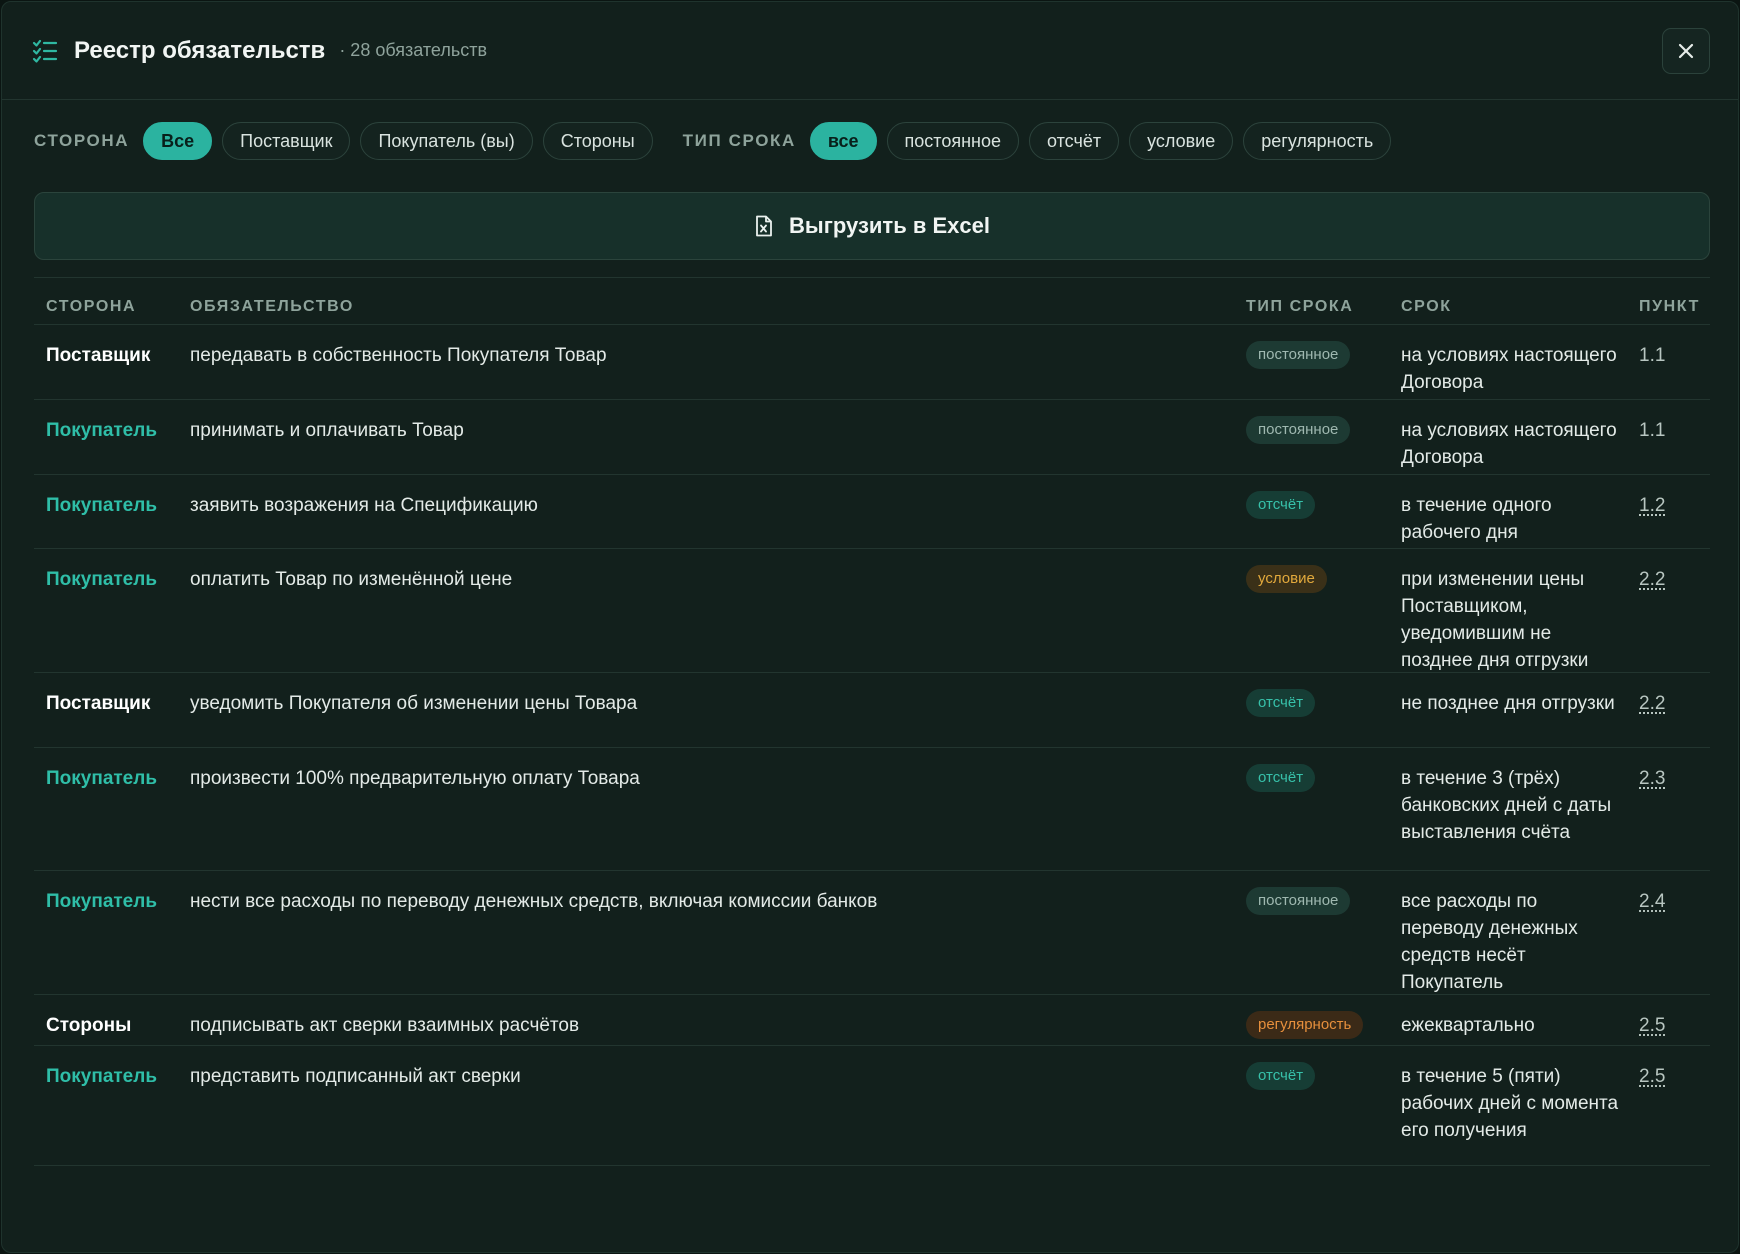 This screenshot has height=1254, width=1740. What do you see at coordinates (200, 50) in the screenshot?
I see `dialog-title: Реестр обязательств` at bounding box center [200, 50].